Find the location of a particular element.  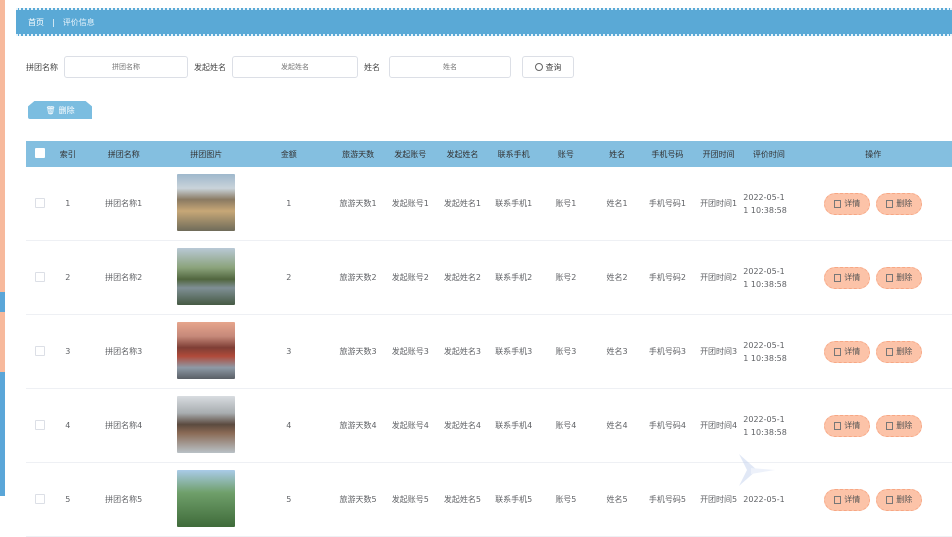

breadcrumb-home: 首页 is located at coordinates (36, 22).